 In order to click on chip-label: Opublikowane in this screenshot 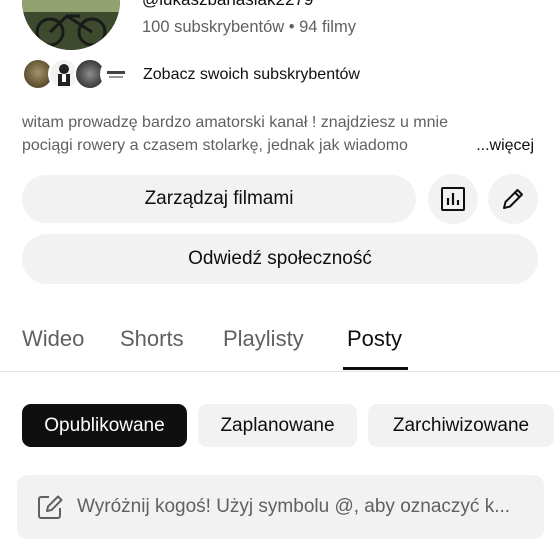, I will do `click(104, 425)`.